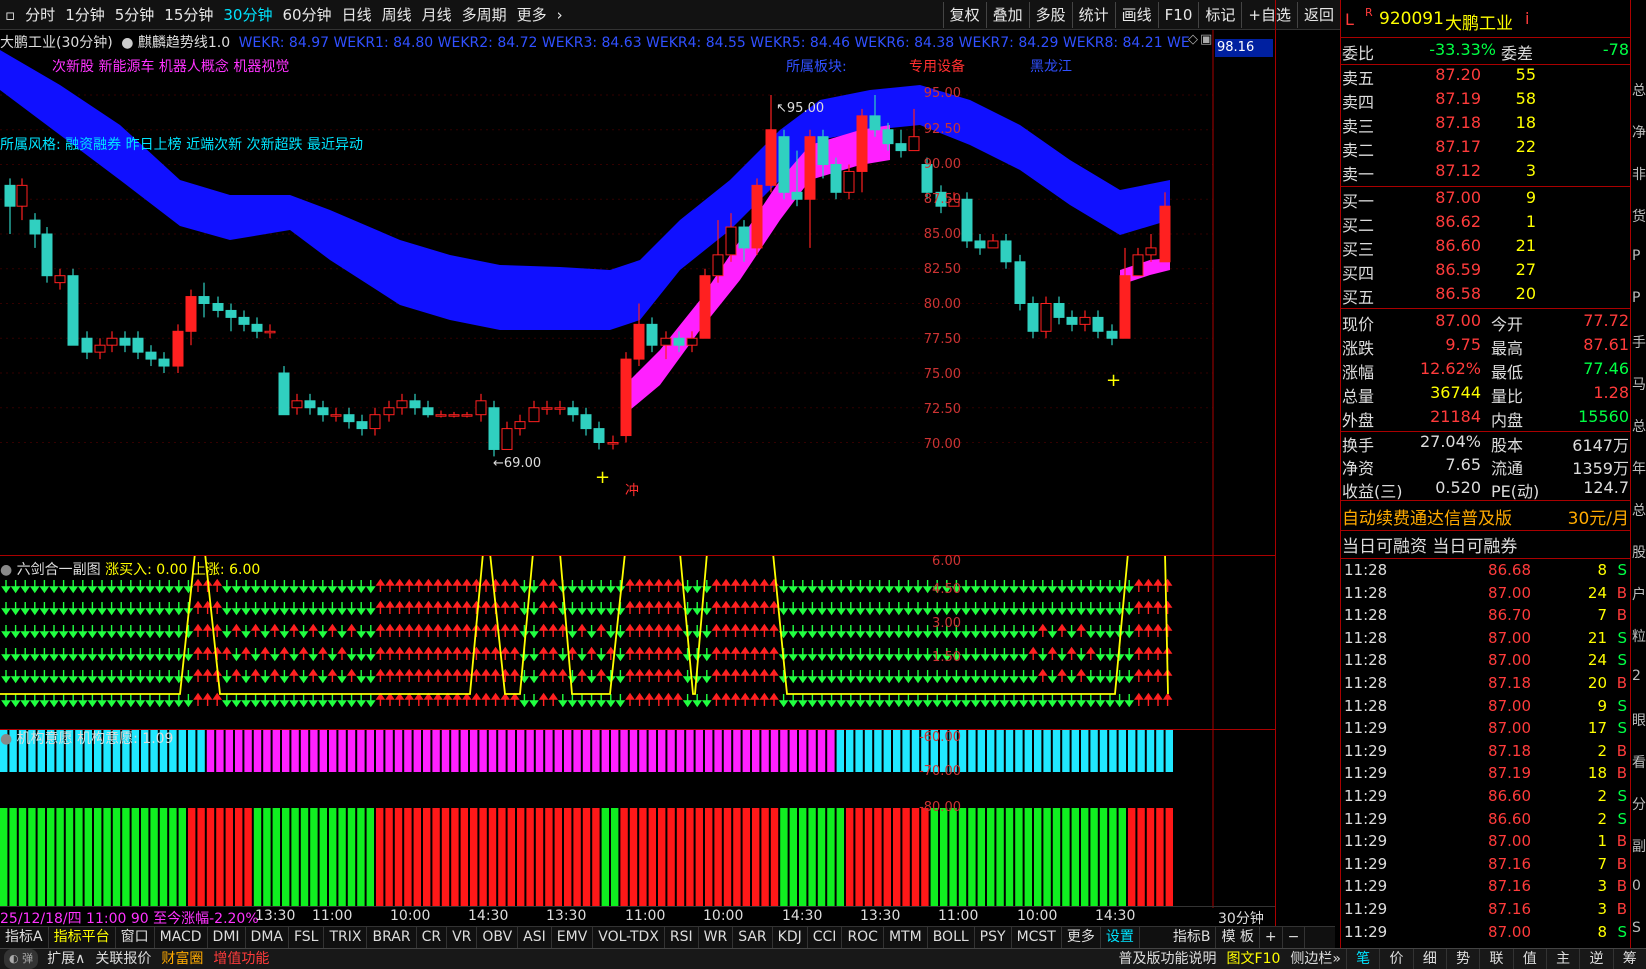 This screenshot has width=1646, height=969. What do you see at coordinates (135, 937) in the screenshot?
I see `indicator-tab: 窗口` at bounding box center [135, 937].